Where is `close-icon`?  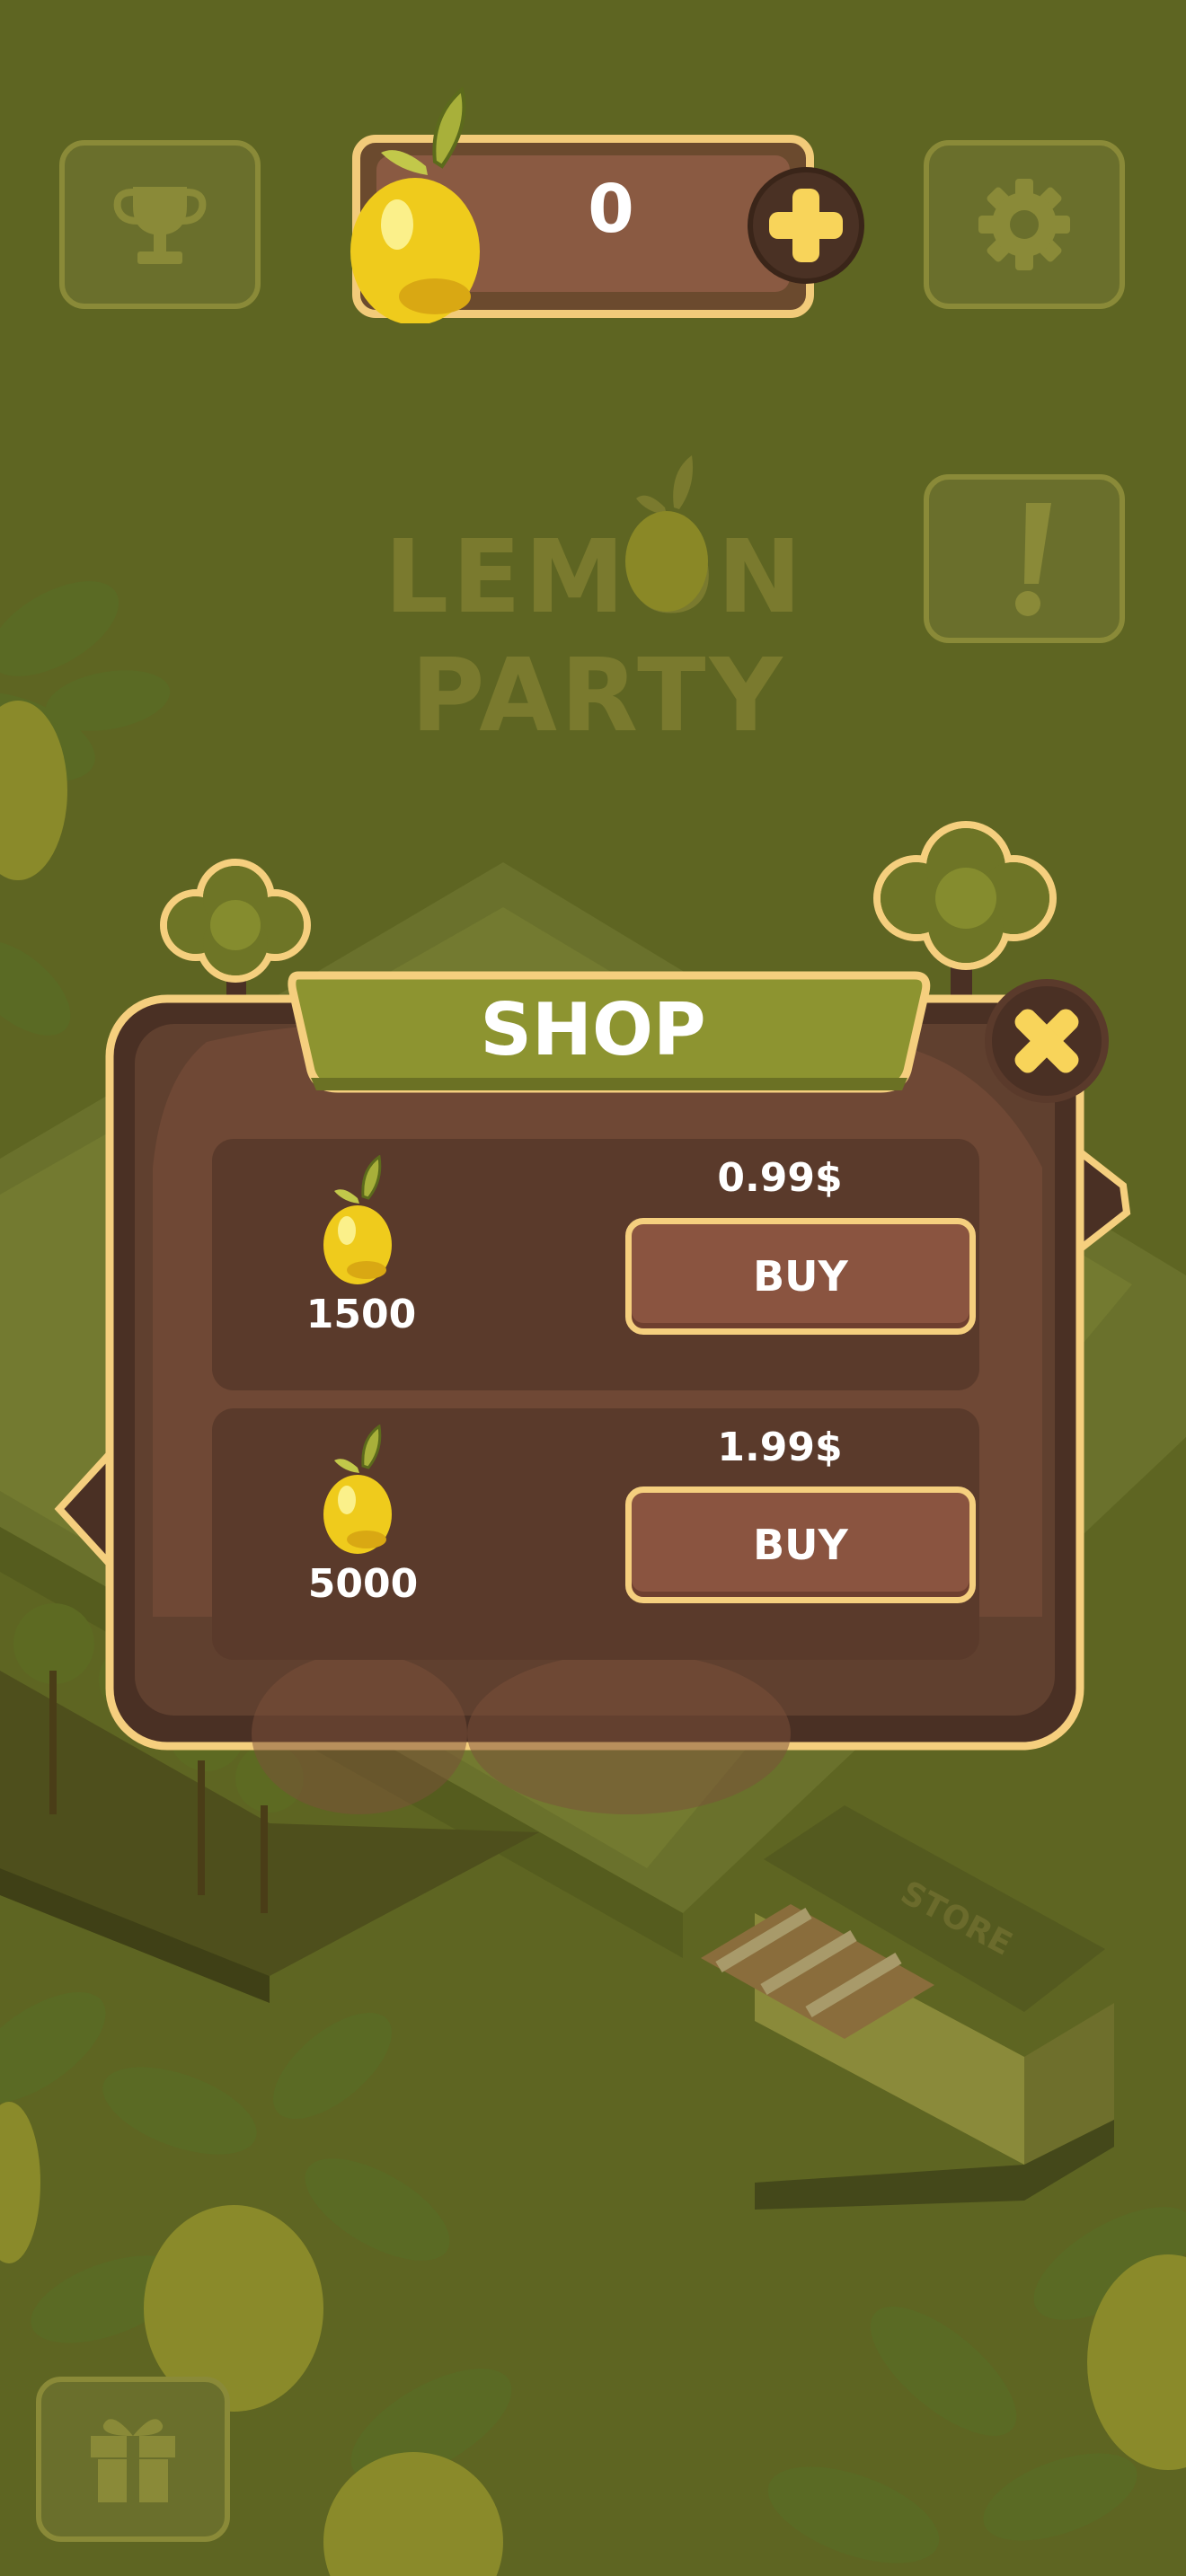 close-icon is located at coordinates (1046, 1041).